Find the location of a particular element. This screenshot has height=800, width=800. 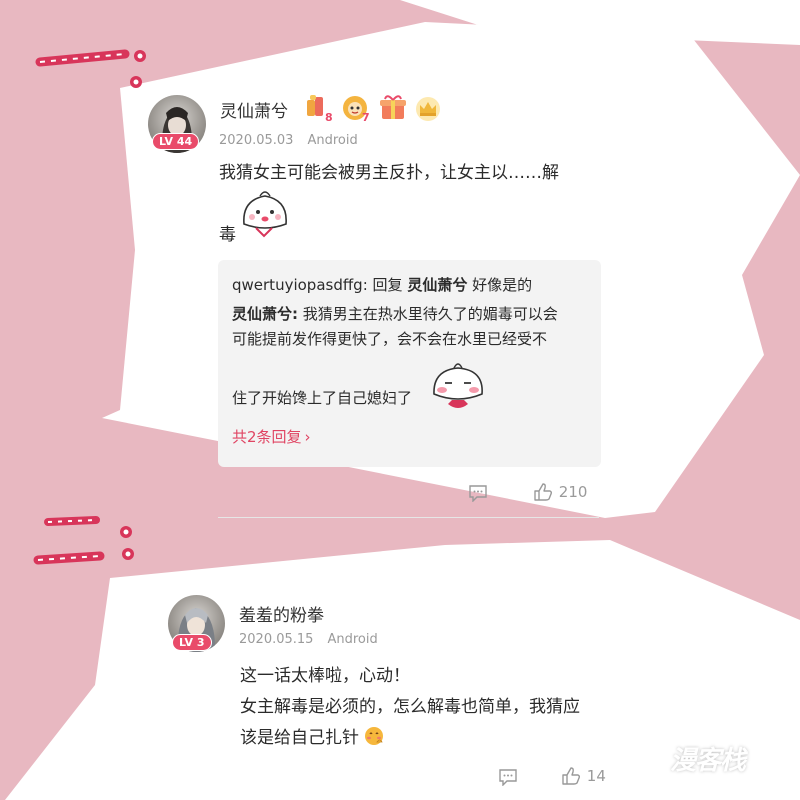

blush-face-emoji-icon is located at coordinates (374, 736).